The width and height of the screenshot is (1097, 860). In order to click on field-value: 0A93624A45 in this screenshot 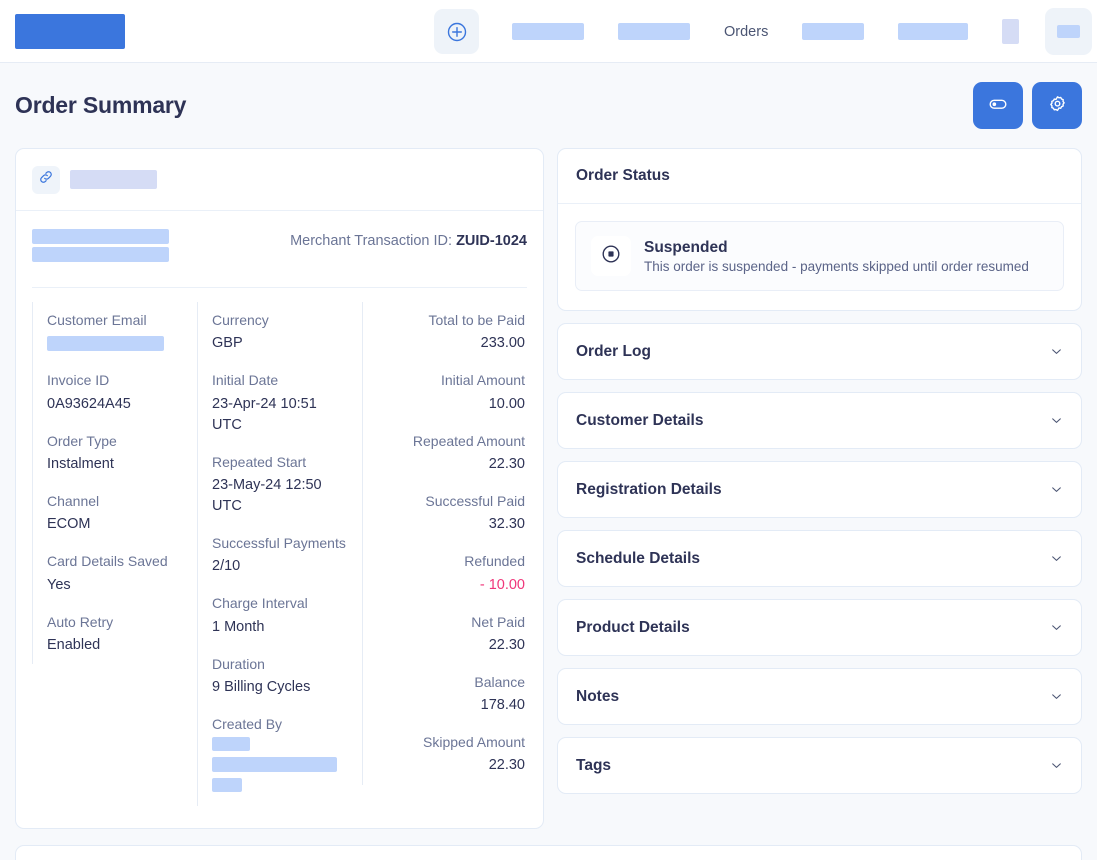, I will do `click(89, 403)`.